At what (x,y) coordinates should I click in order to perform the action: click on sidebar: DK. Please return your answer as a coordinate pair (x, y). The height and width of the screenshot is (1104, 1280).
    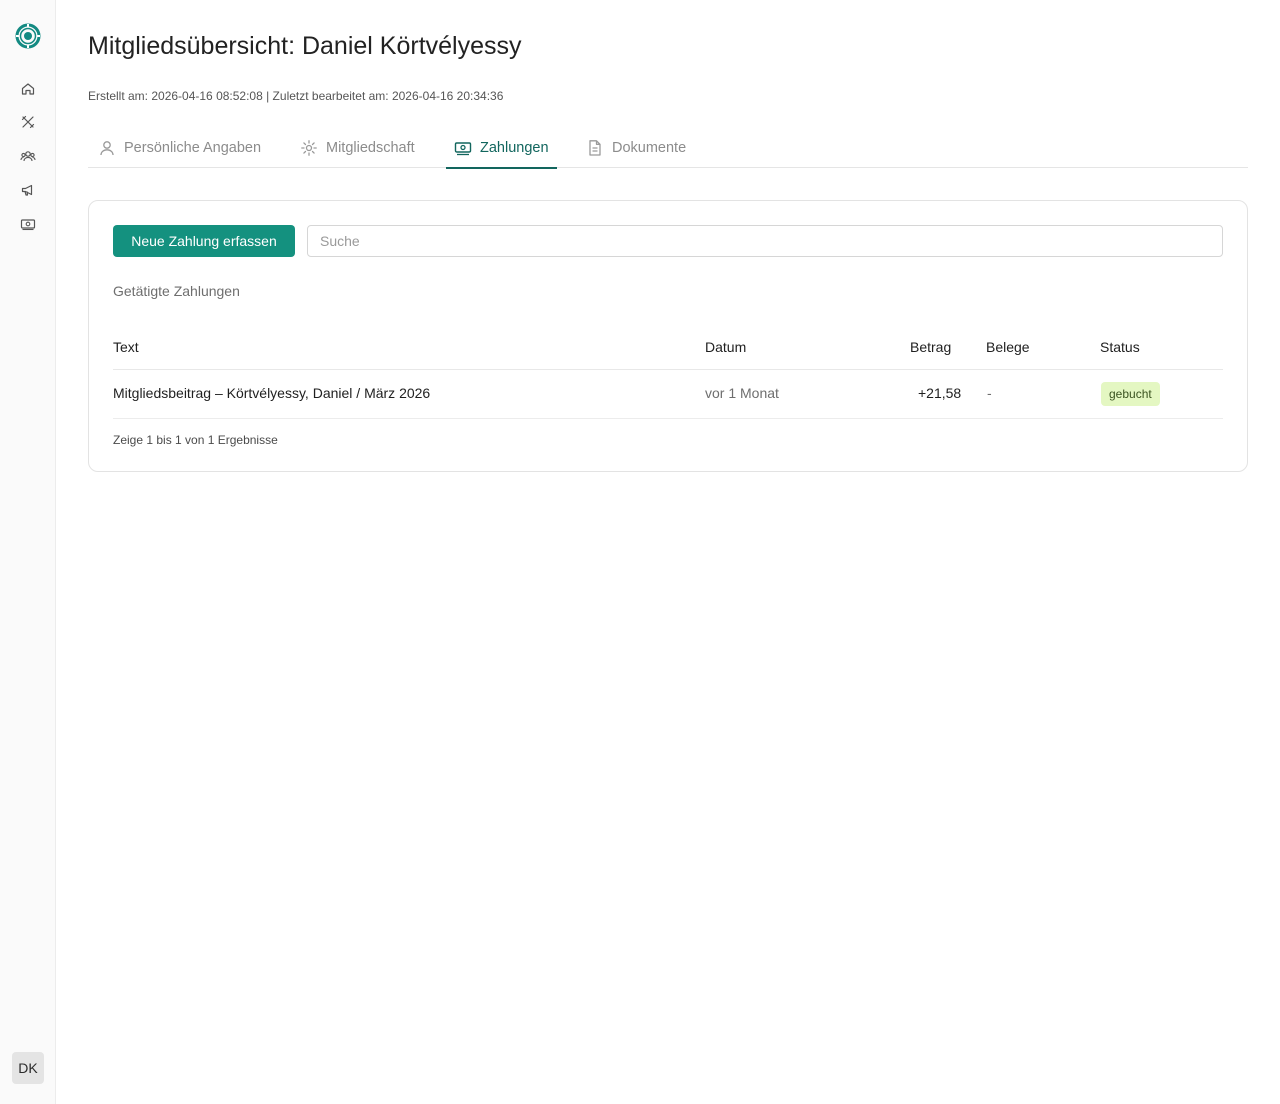
    Looking at the image, I should click on (28, 552).